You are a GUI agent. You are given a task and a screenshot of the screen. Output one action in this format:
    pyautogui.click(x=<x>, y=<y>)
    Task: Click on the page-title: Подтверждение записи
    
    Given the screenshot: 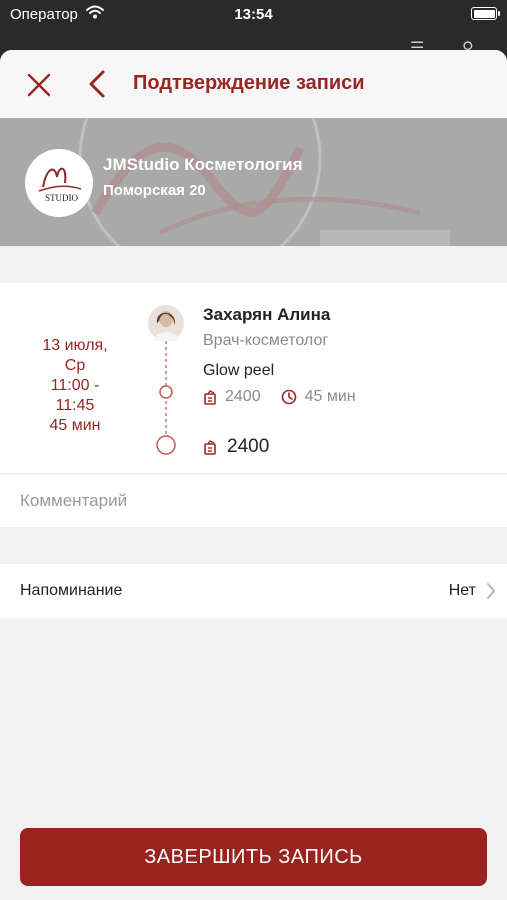 What is the action you would take?
    pyautogui.click(x=249, y=83)
    